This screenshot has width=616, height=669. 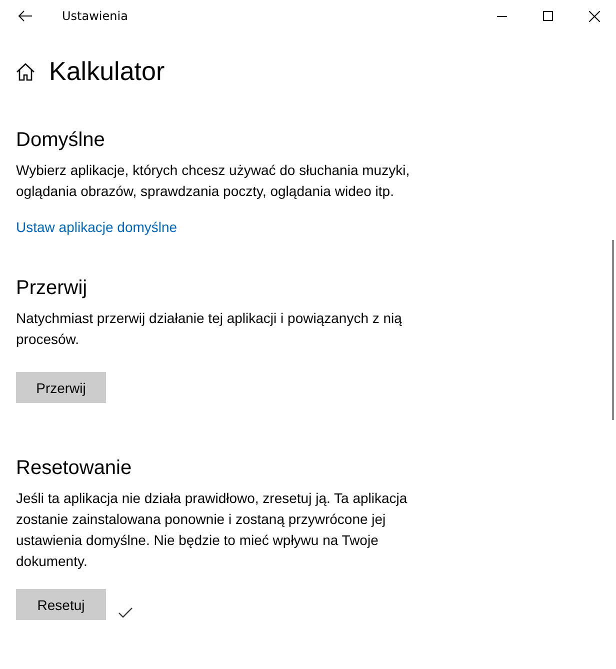 I want to click on action-button: Resetuj, so click(x=61, y=604).